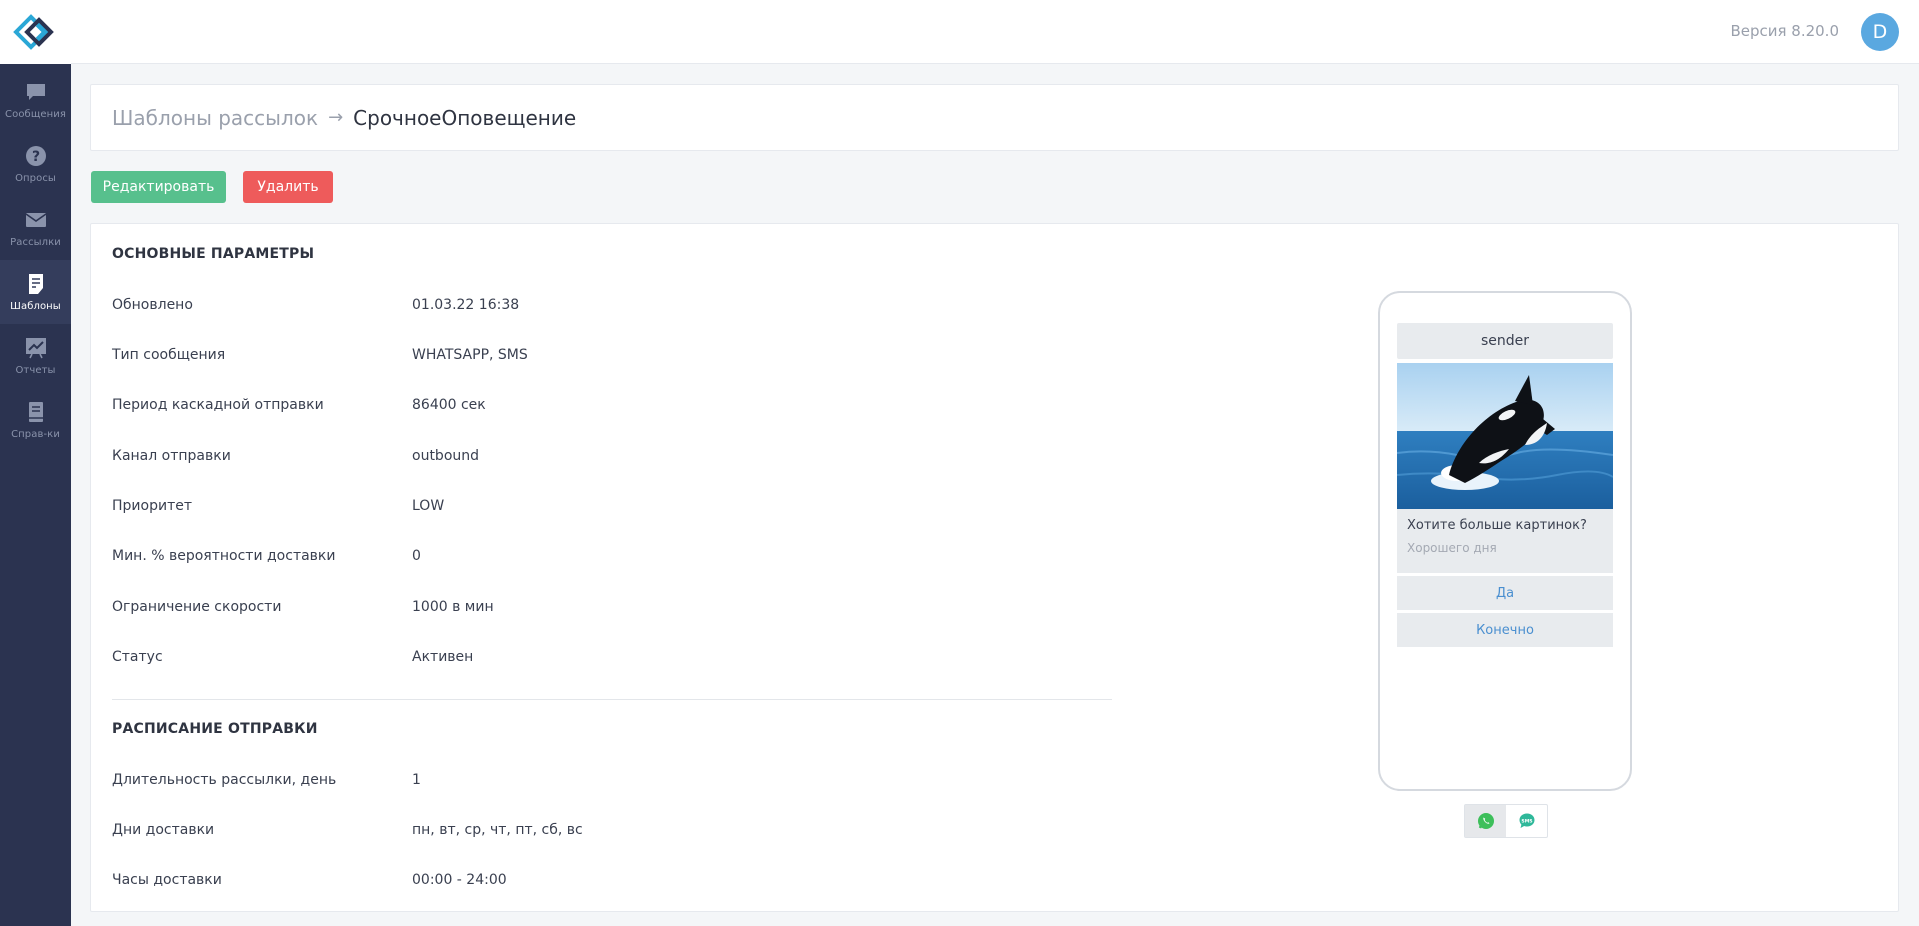  Describe the element at coordinates (1505, 341) in the screenshot. I see `preview-sender: sender` at that location.